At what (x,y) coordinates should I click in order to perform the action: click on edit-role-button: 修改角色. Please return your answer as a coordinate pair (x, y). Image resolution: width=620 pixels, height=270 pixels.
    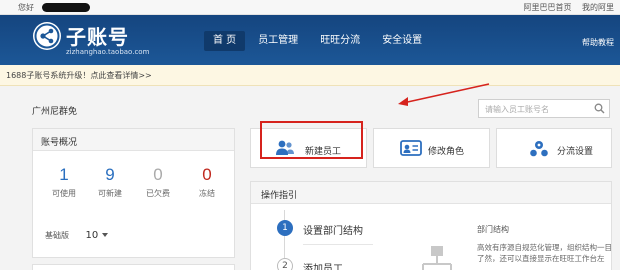
    Looking at the image, I should click on (431, 148).